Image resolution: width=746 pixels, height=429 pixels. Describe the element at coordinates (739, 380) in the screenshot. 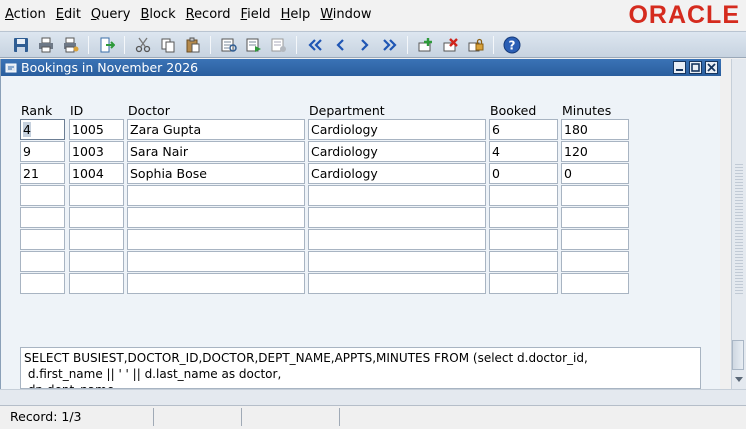

I see `scroll-down-icon` at that location.